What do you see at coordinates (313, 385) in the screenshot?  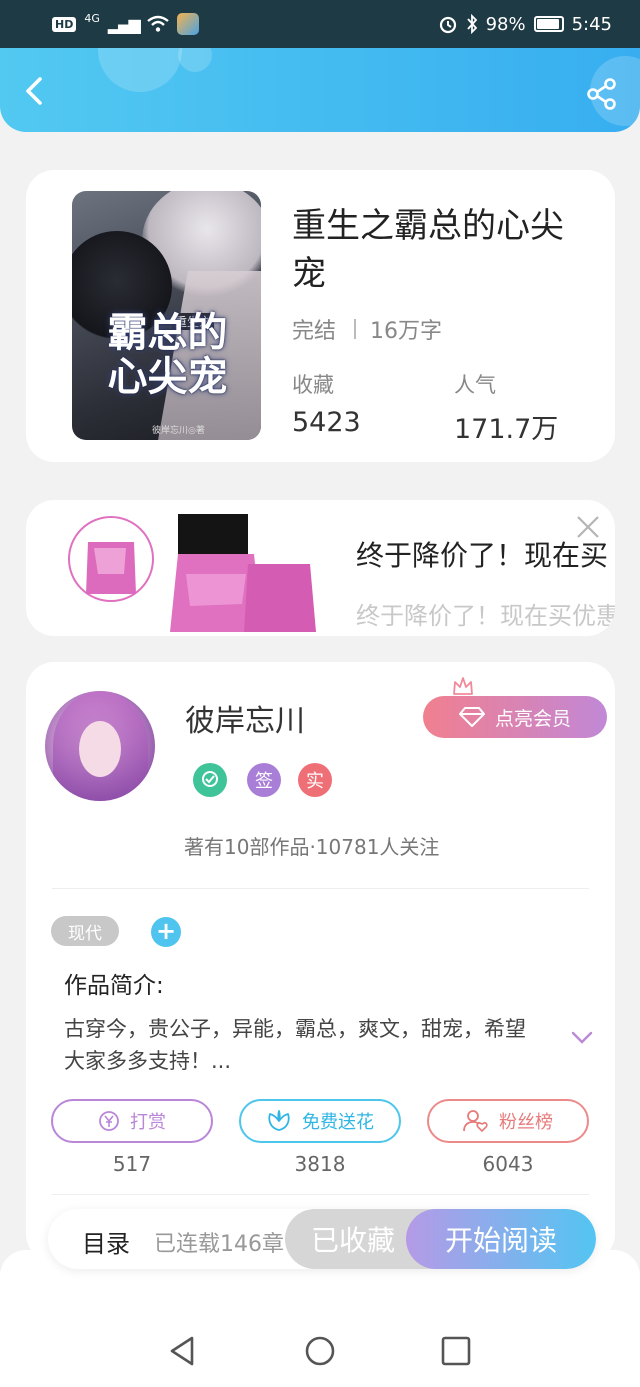 I see `favorites-label: 收藏` at bounding box center [313, 385].